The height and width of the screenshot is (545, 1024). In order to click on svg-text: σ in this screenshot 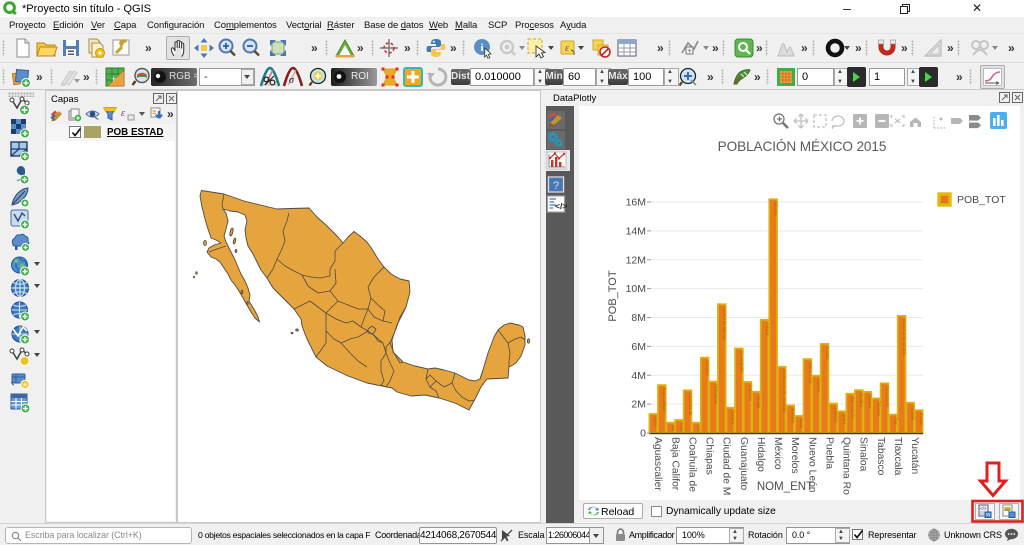, I will do `click(292, 80)`.